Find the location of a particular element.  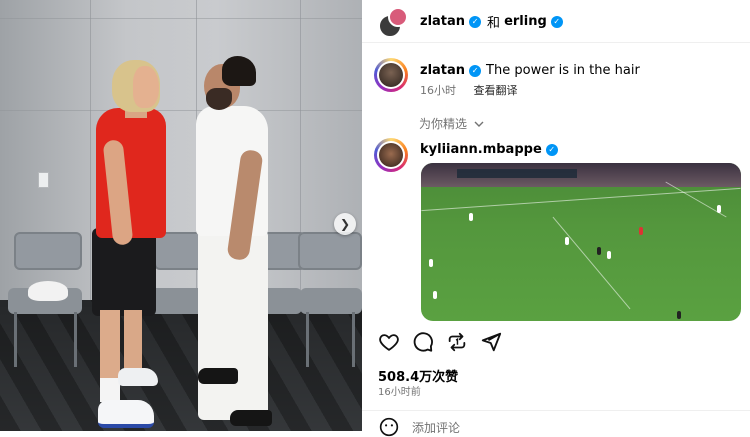

chevron-right-icon: ❯ is located at coordinates (345, 224).